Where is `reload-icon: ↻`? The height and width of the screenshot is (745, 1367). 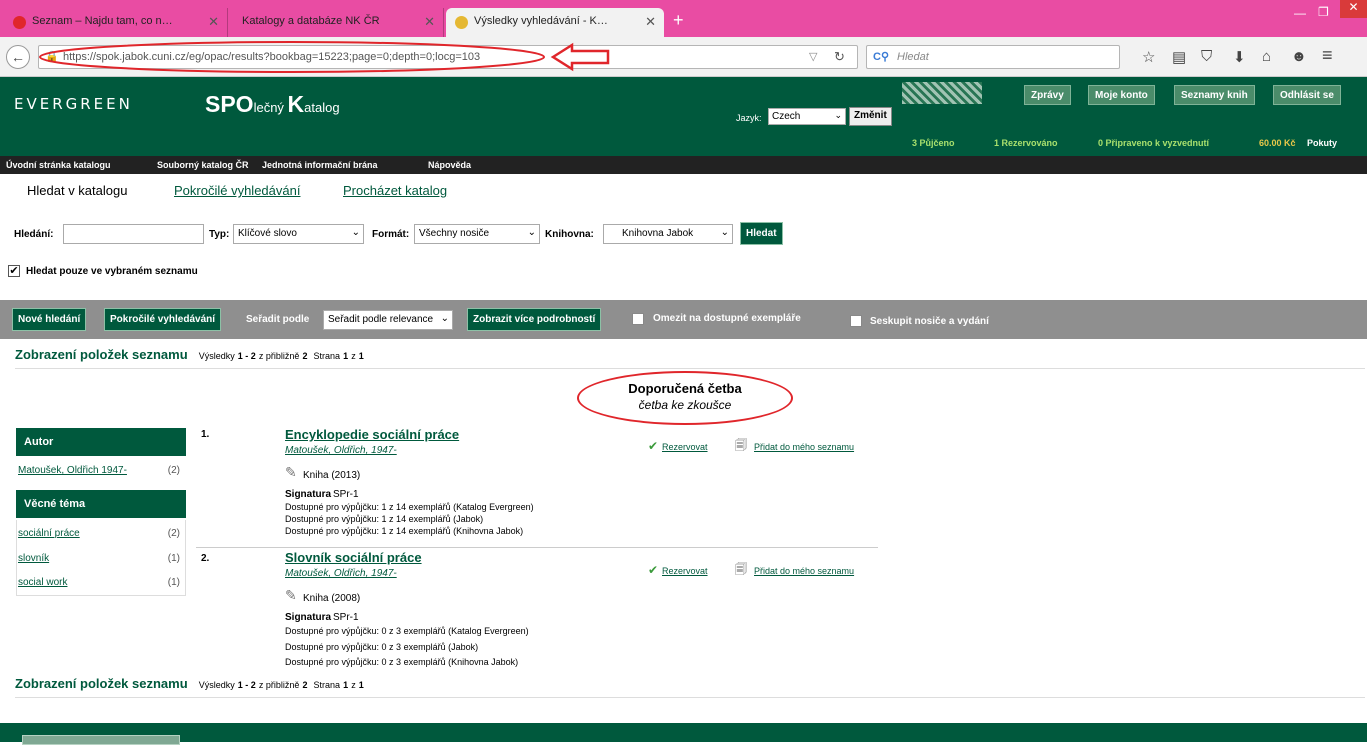
reload-icon: ↻ is located at coordinates (839, 57).